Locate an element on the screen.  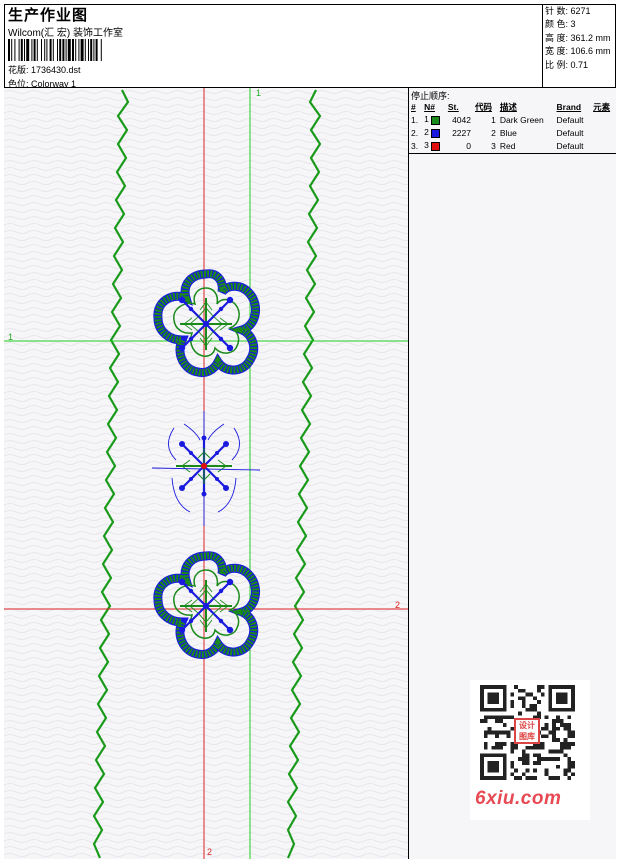
row-code: 1 is located at coordinates (493, 119).